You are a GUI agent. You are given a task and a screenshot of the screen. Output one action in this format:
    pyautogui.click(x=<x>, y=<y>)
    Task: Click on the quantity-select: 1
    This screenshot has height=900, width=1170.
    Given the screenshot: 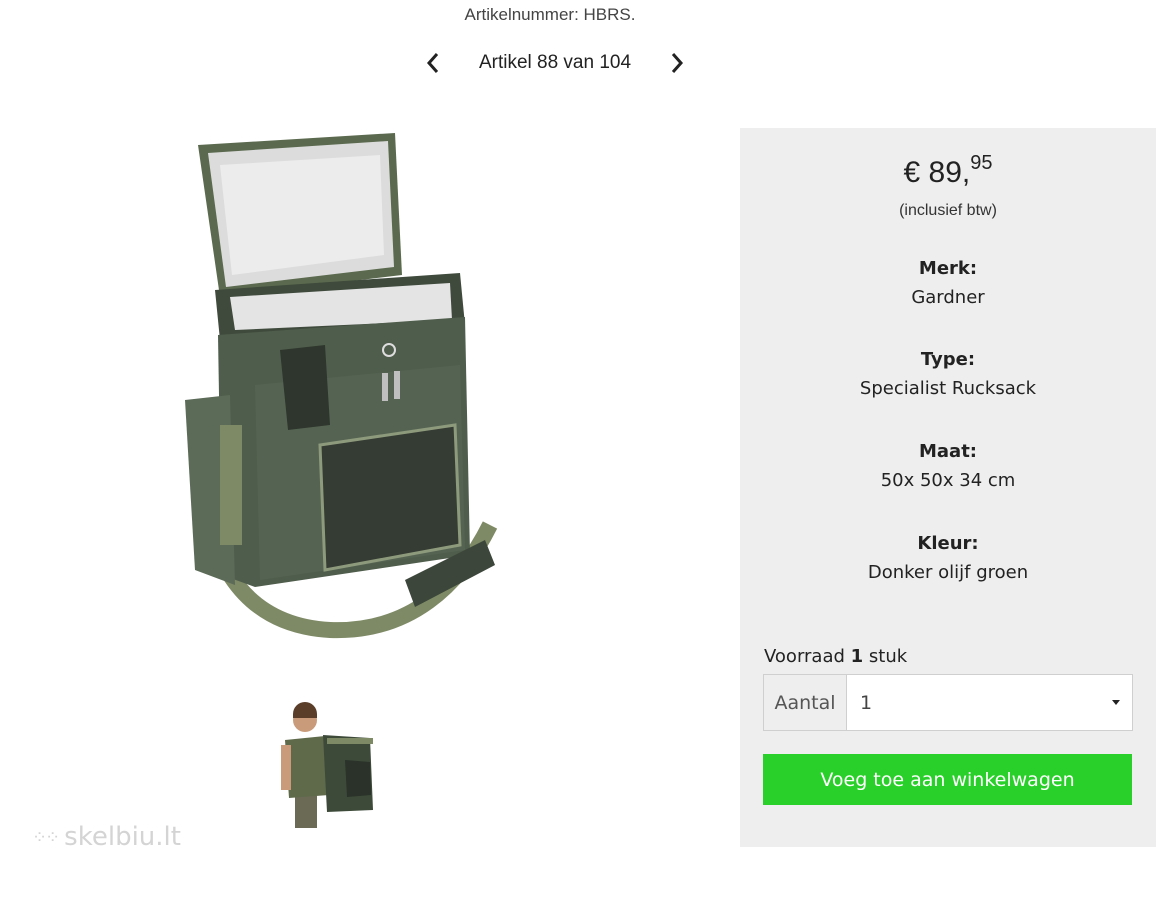 What is the action you would take?
    pyautogui.click(x=989, y=702)
    